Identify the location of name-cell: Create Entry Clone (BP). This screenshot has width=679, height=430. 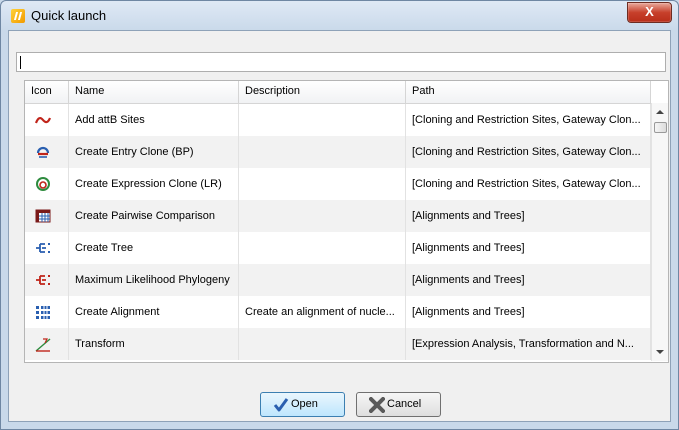
(154, 152).